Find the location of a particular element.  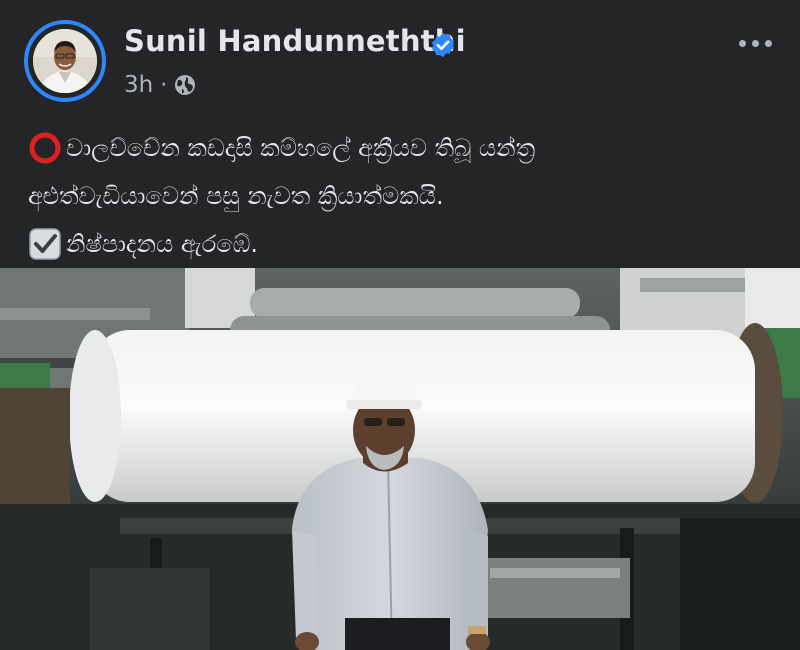

author-name: Sunil Handunneththi is located at coordinates (295, 41).